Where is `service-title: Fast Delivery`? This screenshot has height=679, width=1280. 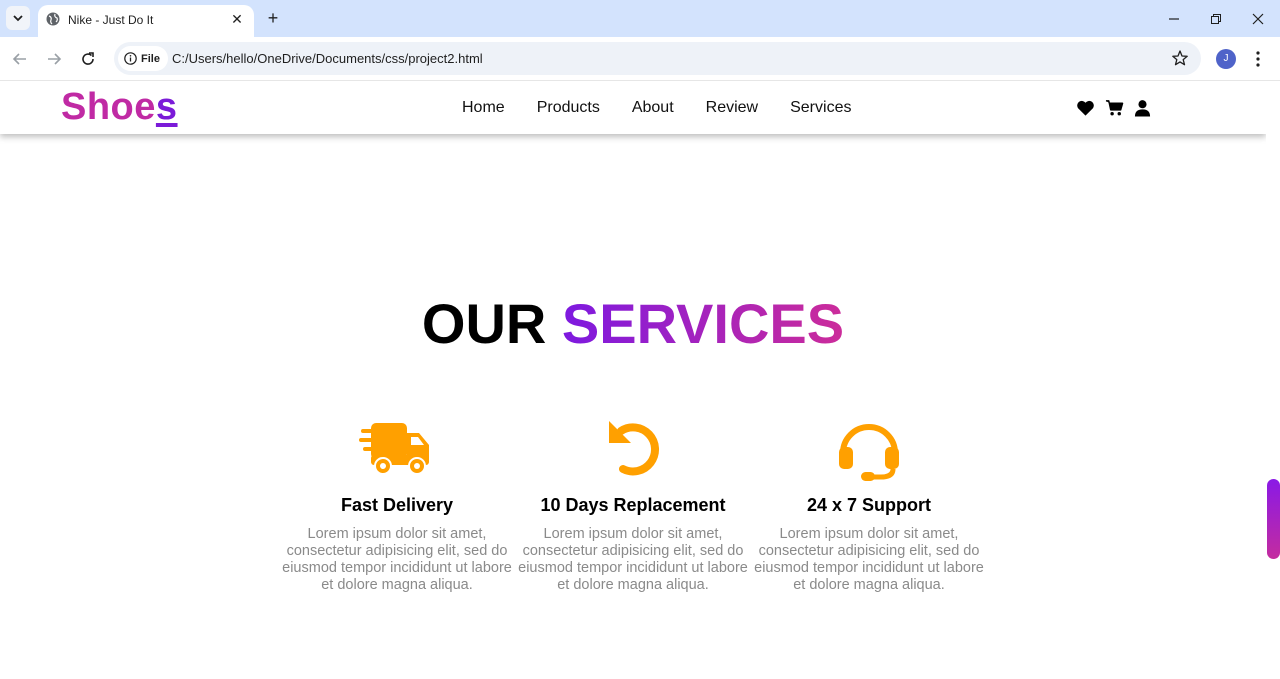 service-title: Fast Delivery is located at coordinates (397, 505).